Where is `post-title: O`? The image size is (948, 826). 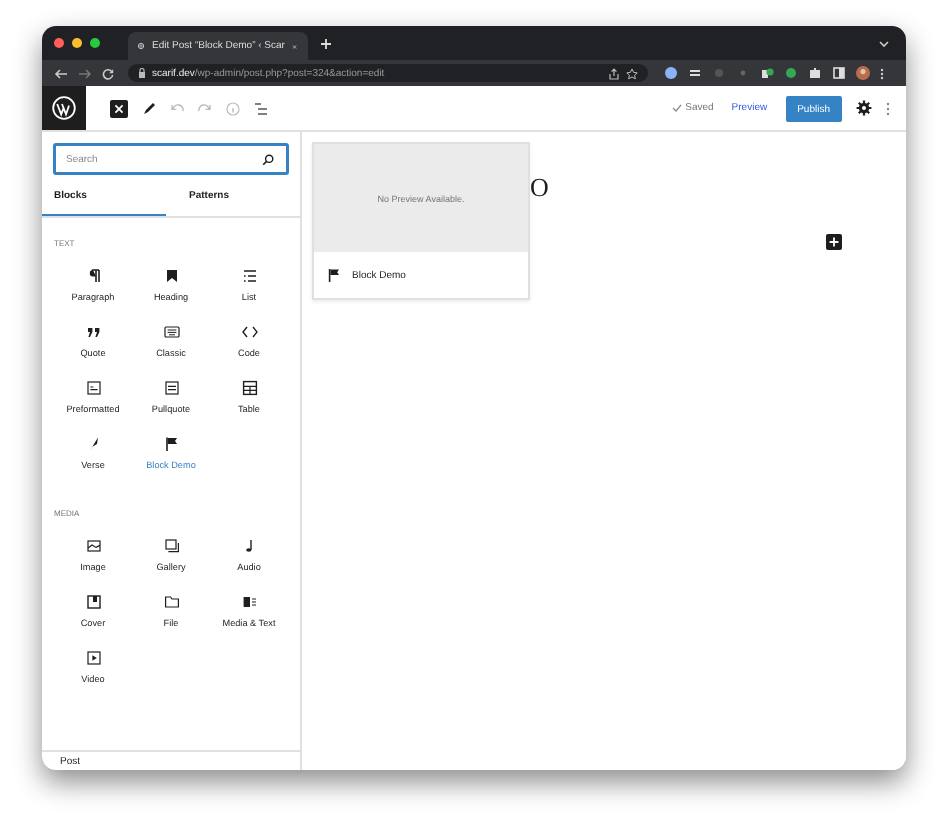 post-title: O is located at coordinates (539, 188).